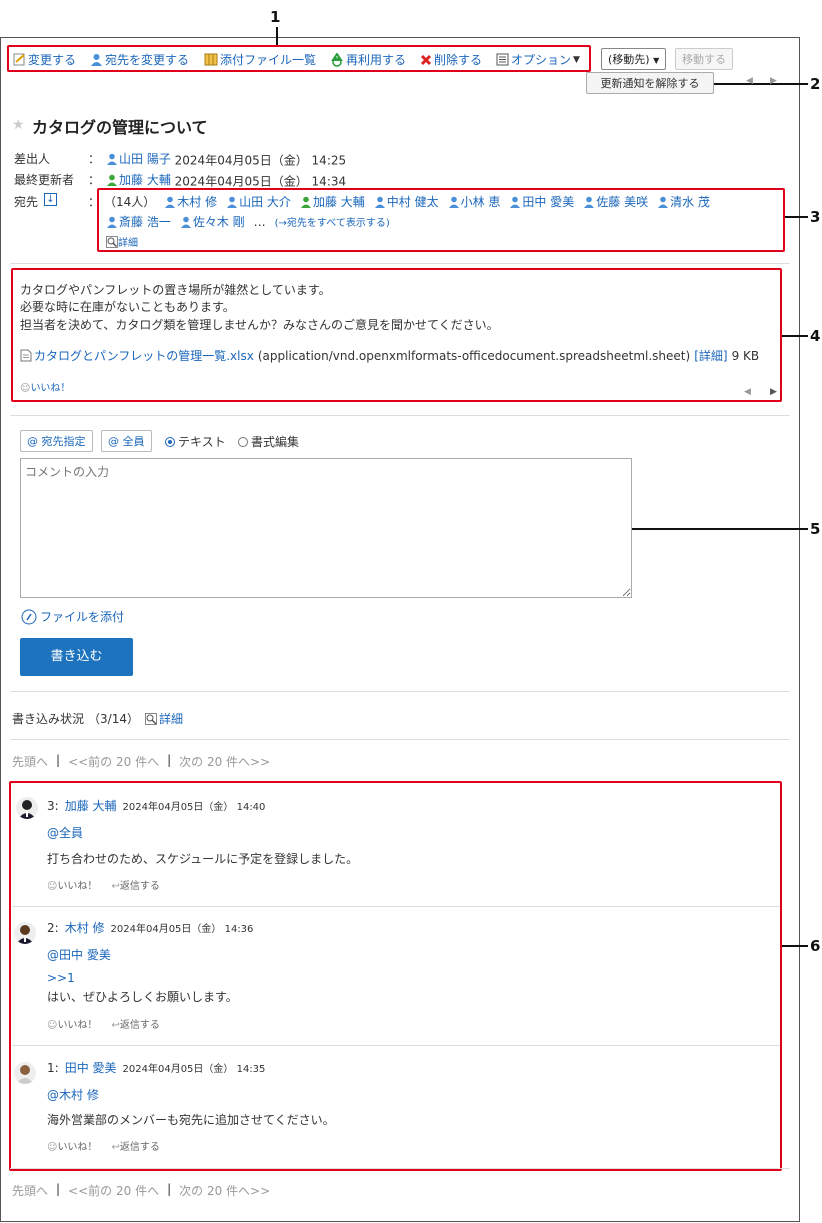 Image resolution: width=822 pixels, height=1223 pixels. Describe the element at coordinates (145, 159) in the screenshot. I see `sender-name: 山田 陽子` at that location.